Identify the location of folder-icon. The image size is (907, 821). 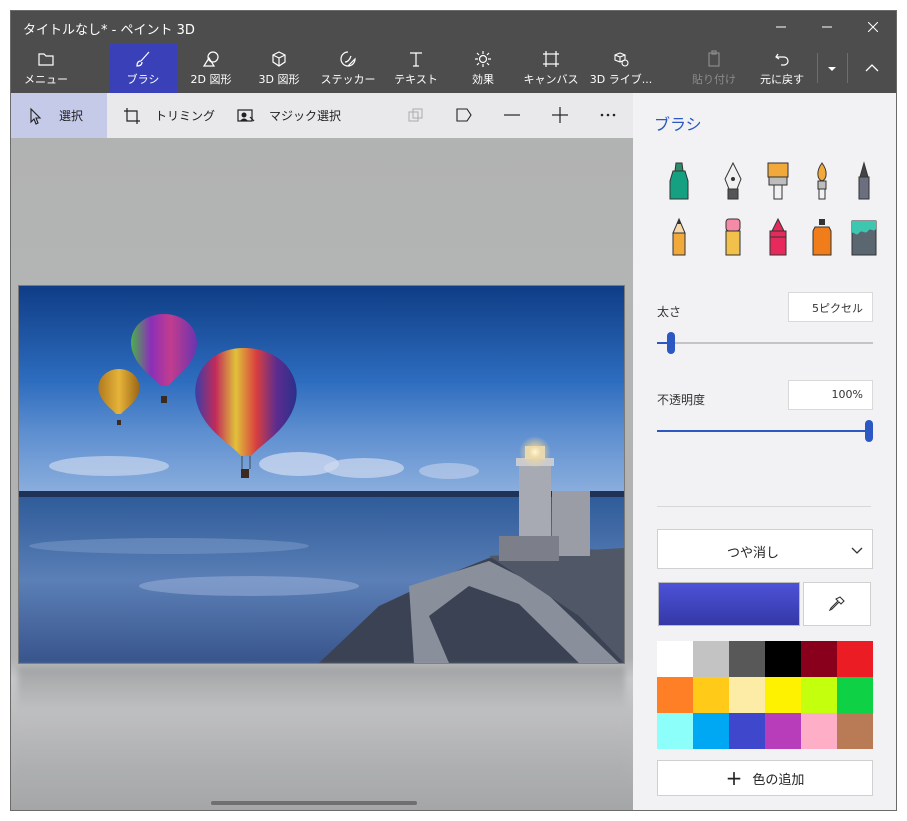
(46, 59).